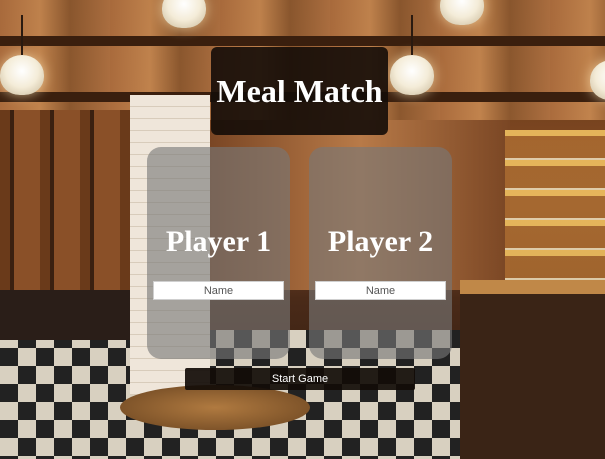 This screenshot has width=605, height=459. Describe the element at coordinates (218, 241) in the screenshot. I see `player-1-label: Player 1` at that location.